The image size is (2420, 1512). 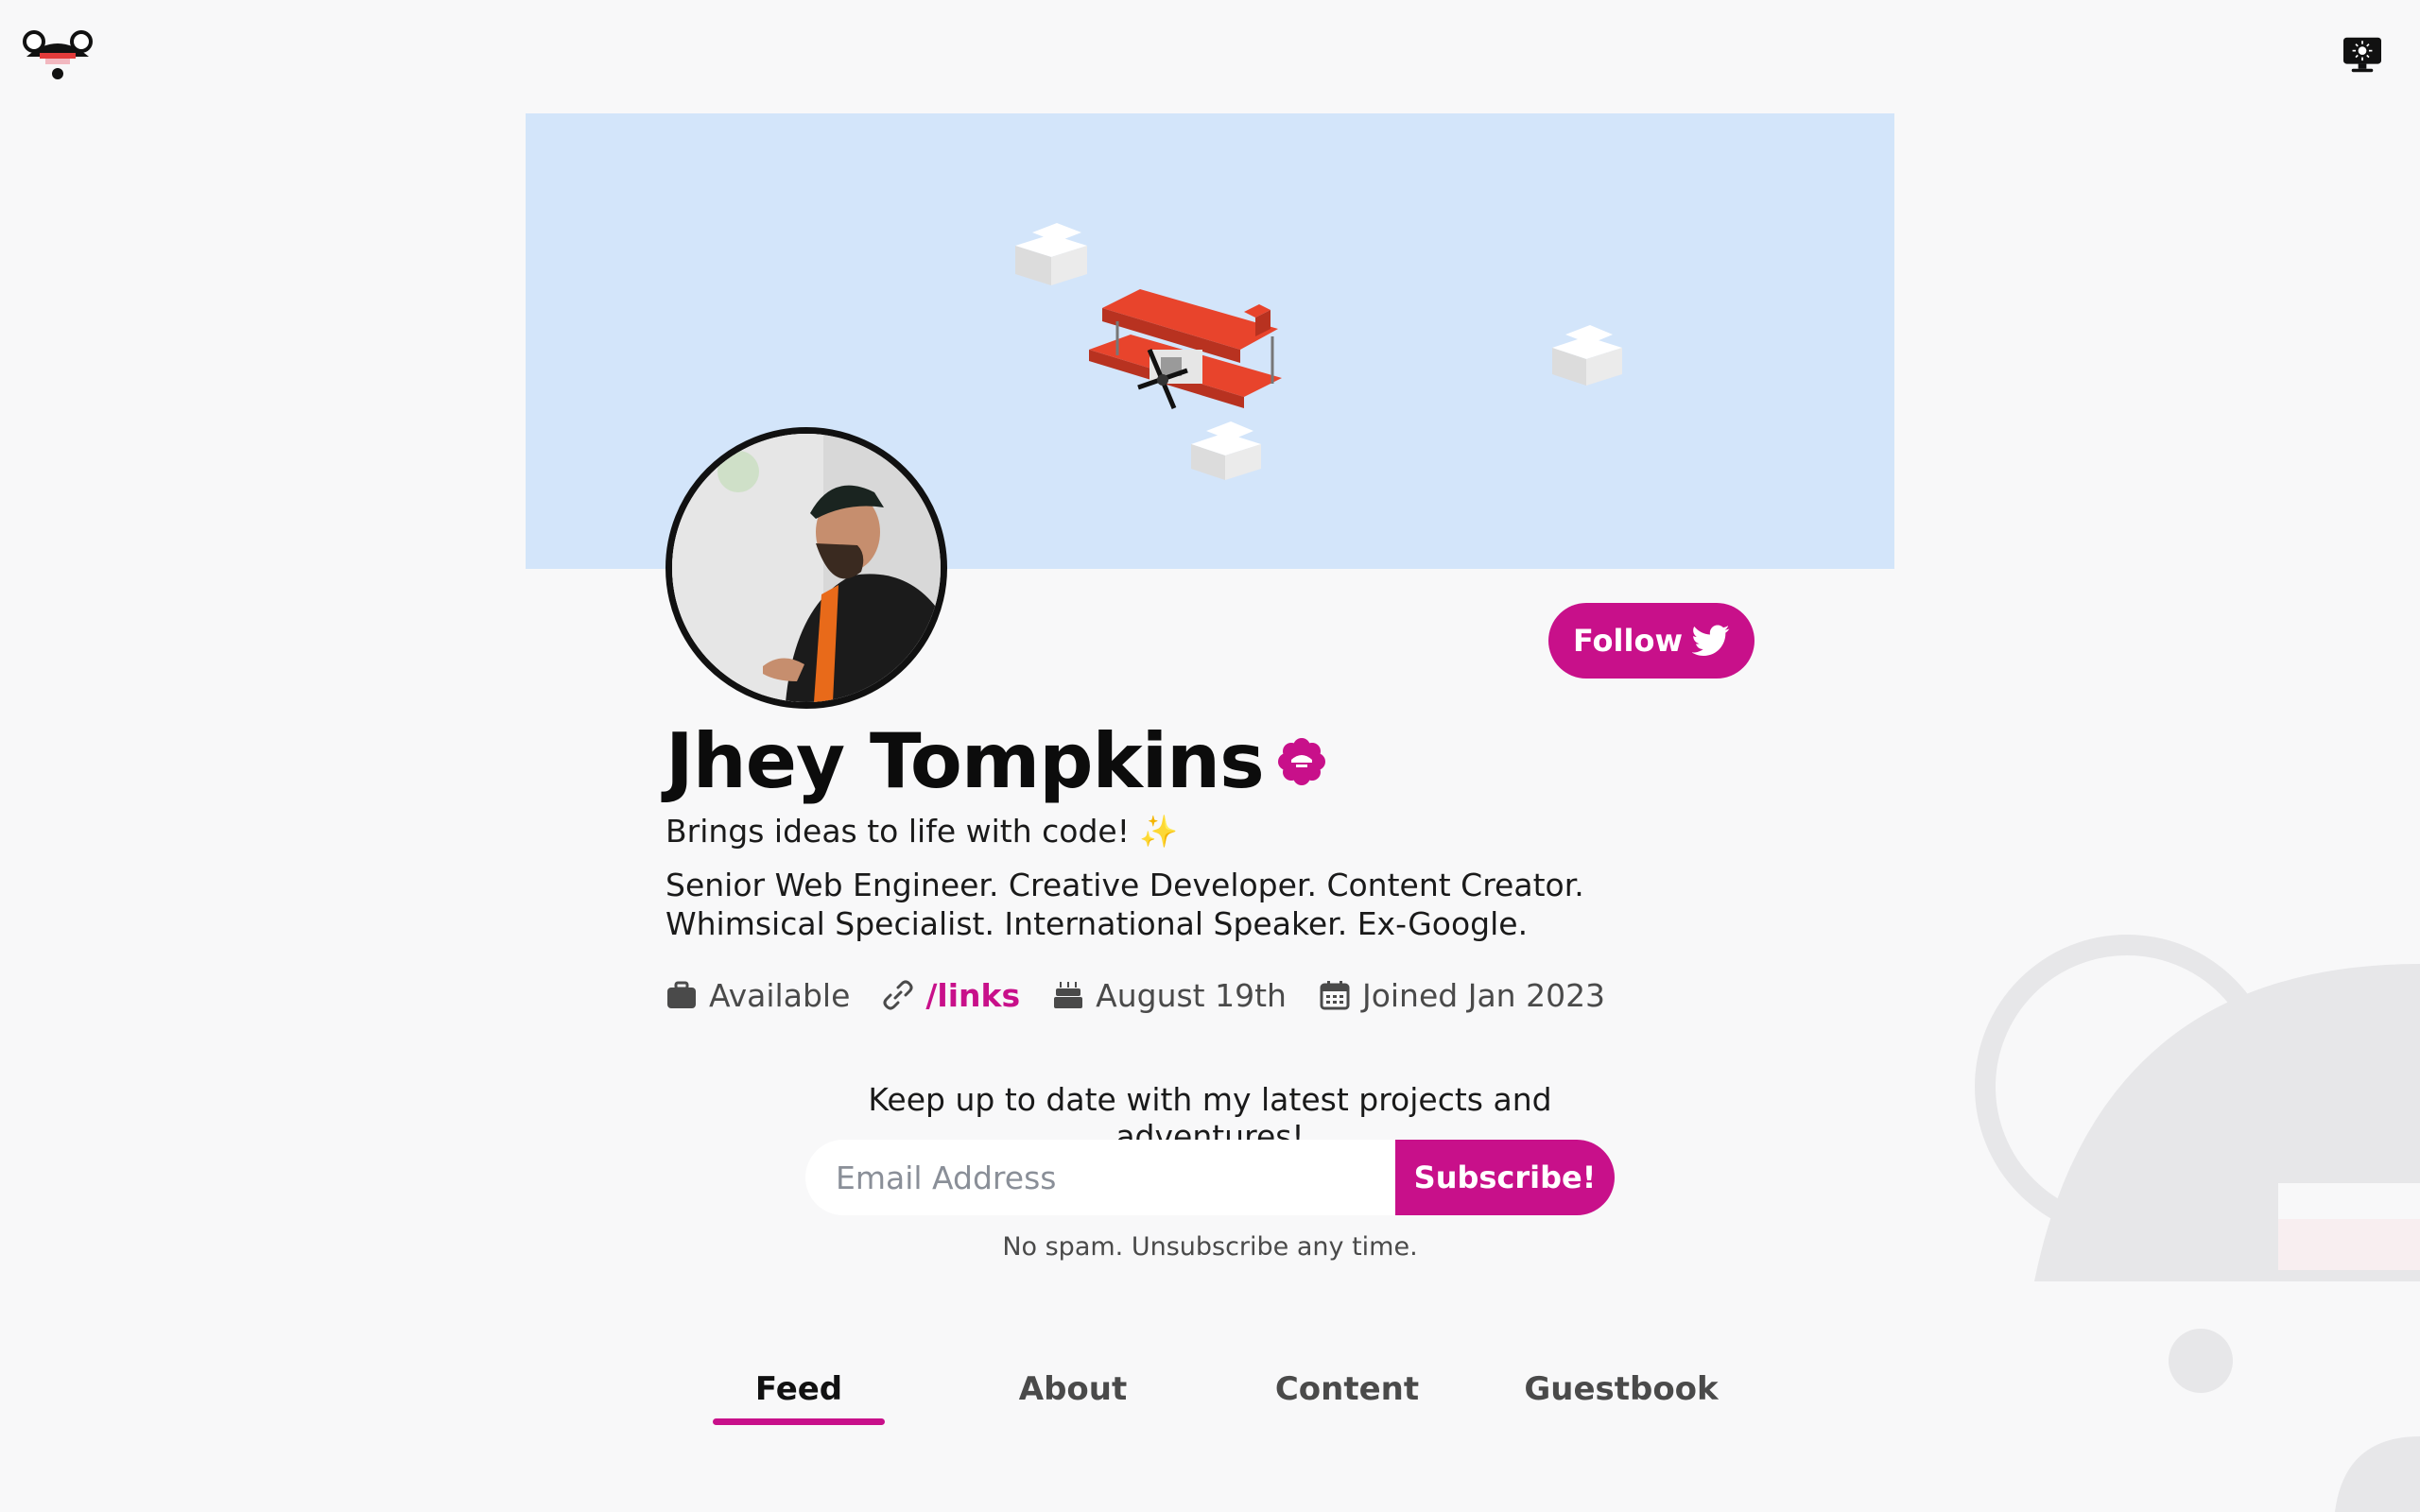 What do you see at coordinates (1711, 640) in the screenshot?
I see `twitter-bird-icon` at bounding box center [1711, 640].